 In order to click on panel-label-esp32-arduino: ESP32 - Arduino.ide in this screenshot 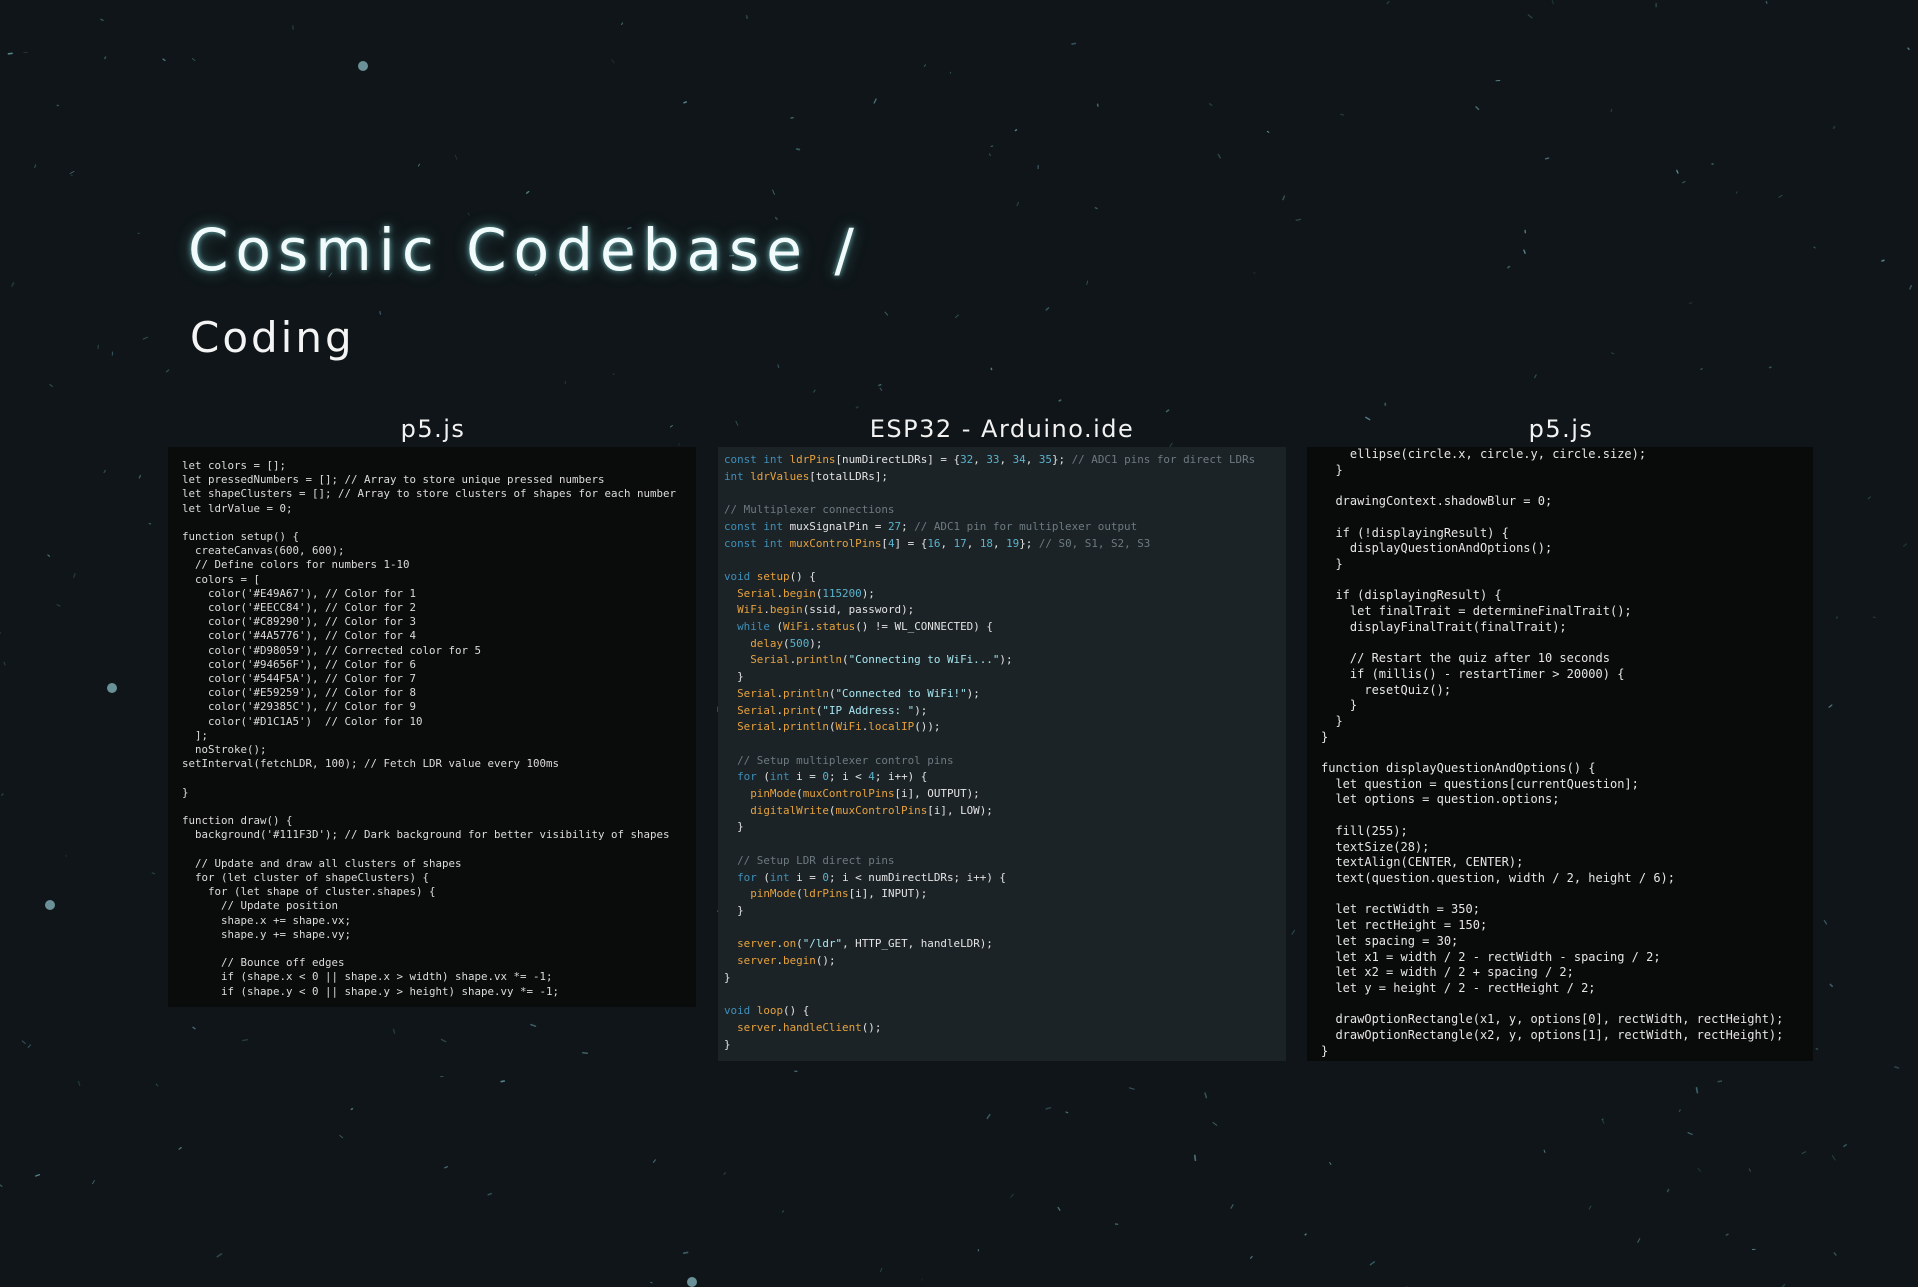, I will do `click(1002, 429)`.